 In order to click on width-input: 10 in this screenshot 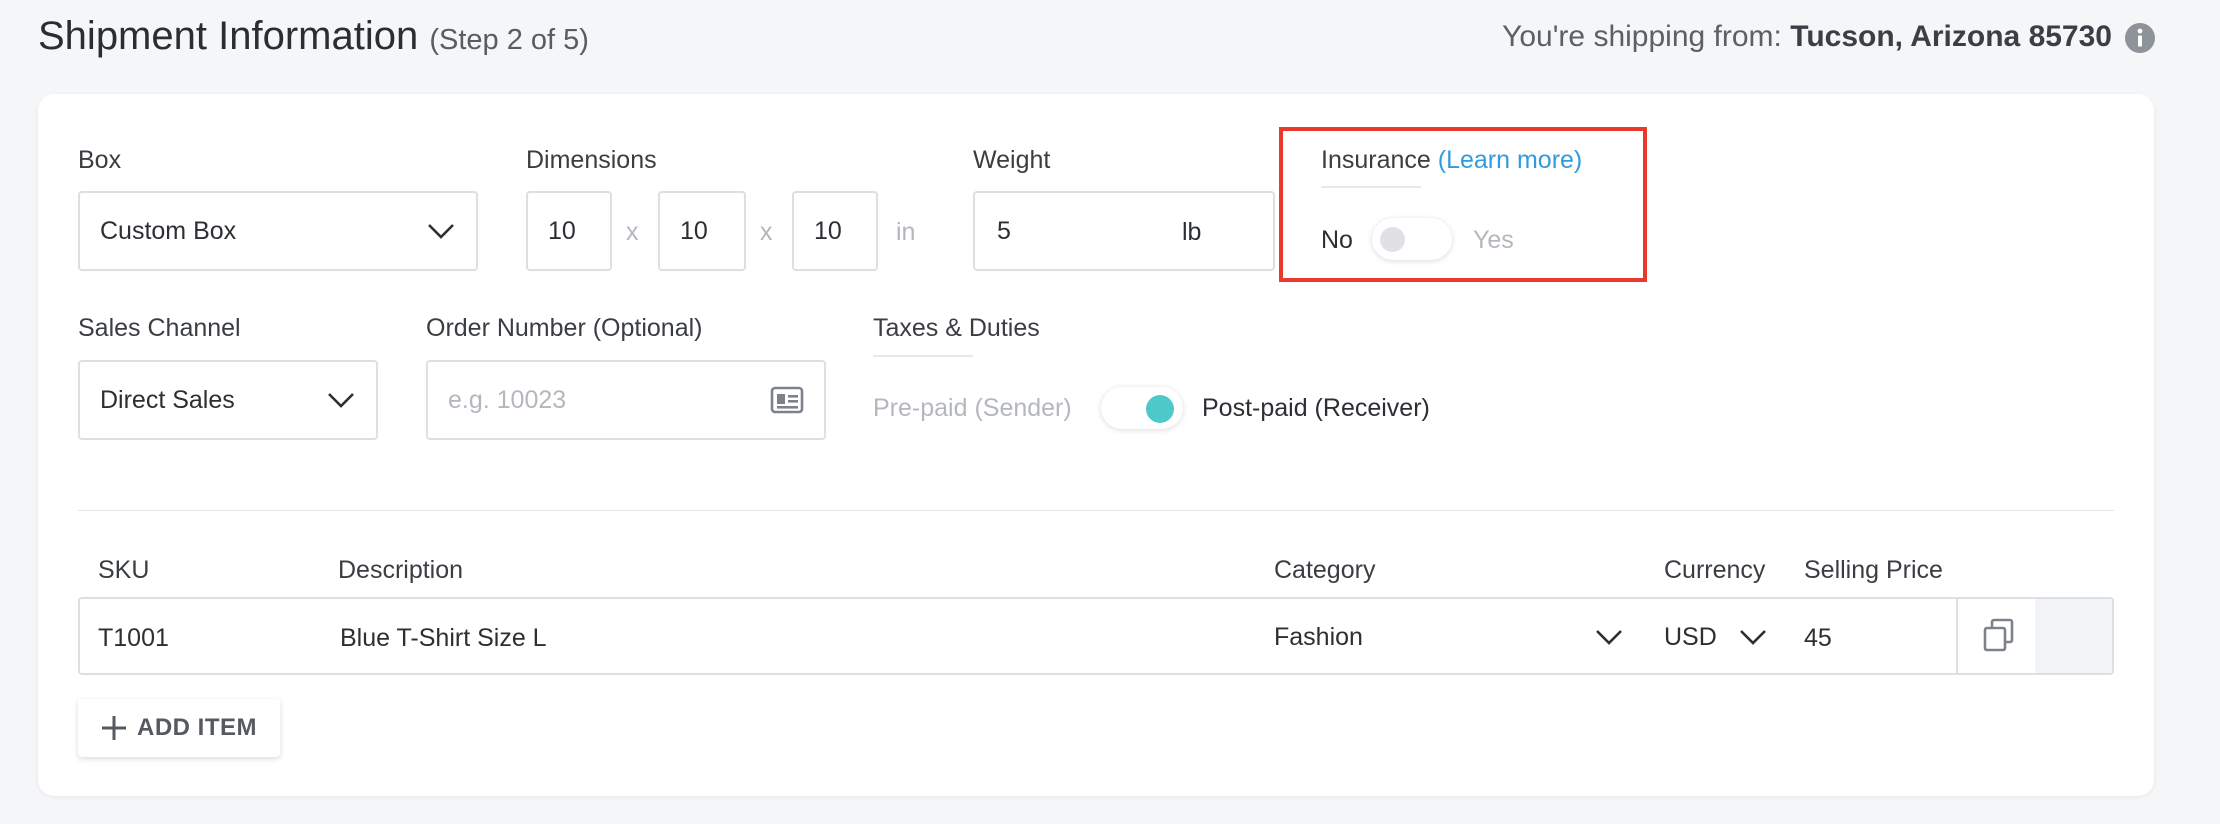, I will do `click(702, 231)`.